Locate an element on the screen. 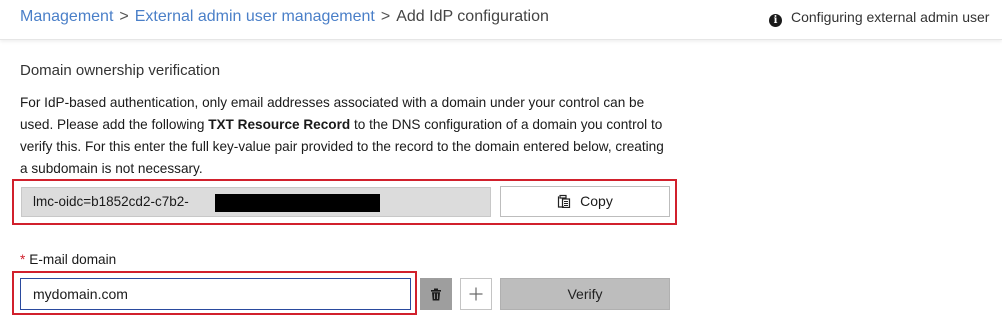 The height and width of the screenshot is (321, 1002). status-indicator: i Configuring external admin user is located at coordinates (879, 17).